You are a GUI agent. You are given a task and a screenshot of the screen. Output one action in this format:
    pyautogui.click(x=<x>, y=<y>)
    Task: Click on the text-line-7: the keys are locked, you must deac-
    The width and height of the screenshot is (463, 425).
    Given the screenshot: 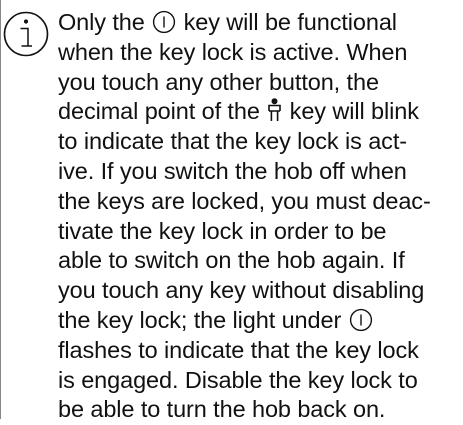 What is the action you would take?
    pyautogui.click(x=244, y=200)
    